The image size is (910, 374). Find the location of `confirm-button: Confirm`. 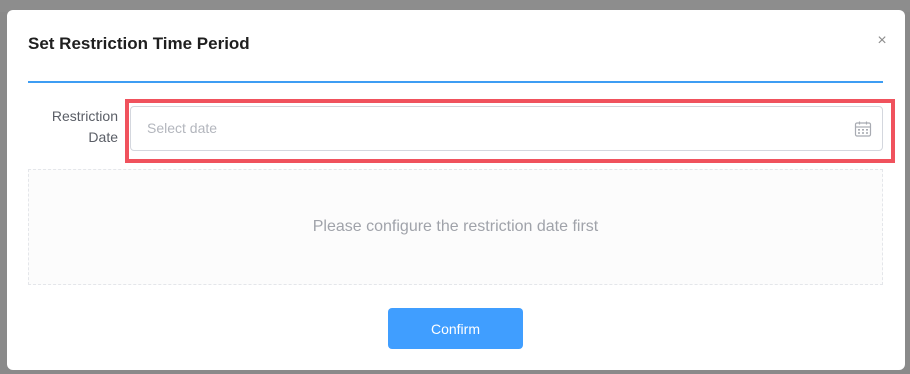

confirm-button: Confirm is located at coordinates (455, 328).